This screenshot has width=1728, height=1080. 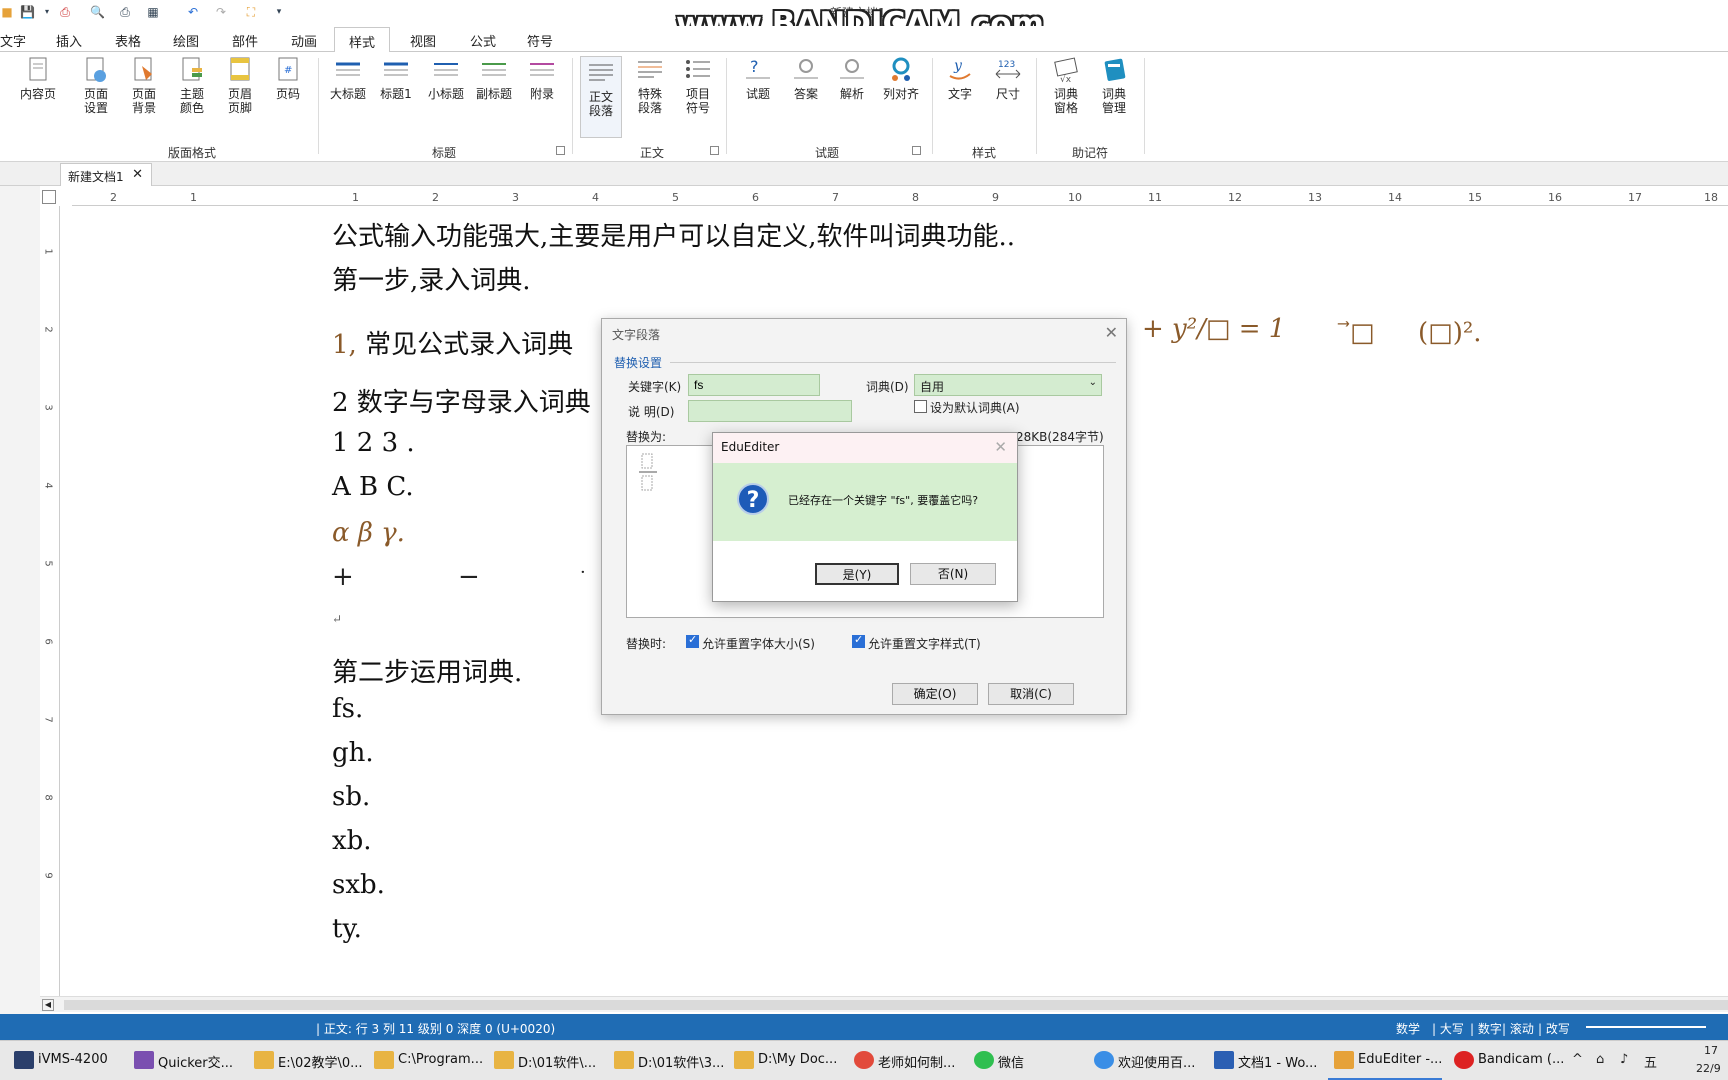 What do you see at coordinates (1577, 1059) in the screenshot?
I see `chevron-up-icon: ^` at bounding box center [1577, 1059].